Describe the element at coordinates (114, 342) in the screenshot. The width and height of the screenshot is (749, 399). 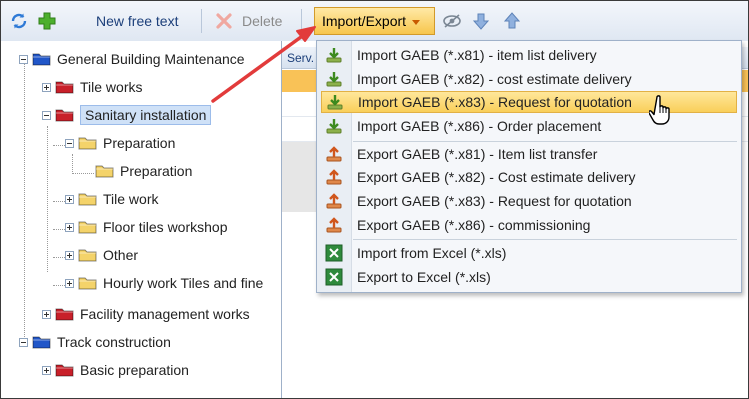
I see `tree-node-label: Track construction` at that location.